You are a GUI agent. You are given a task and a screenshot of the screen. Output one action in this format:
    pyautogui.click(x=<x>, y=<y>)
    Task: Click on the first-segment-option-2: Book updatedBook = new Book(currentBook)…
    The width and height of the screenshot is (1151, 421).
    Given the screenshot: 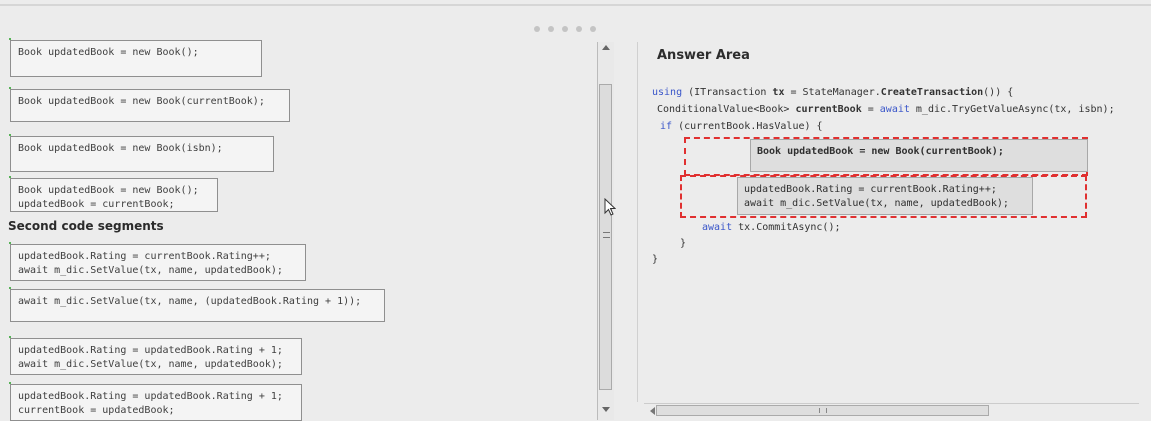 What is the action you would take?
    pyautogui.click(x=149, y=104)
    